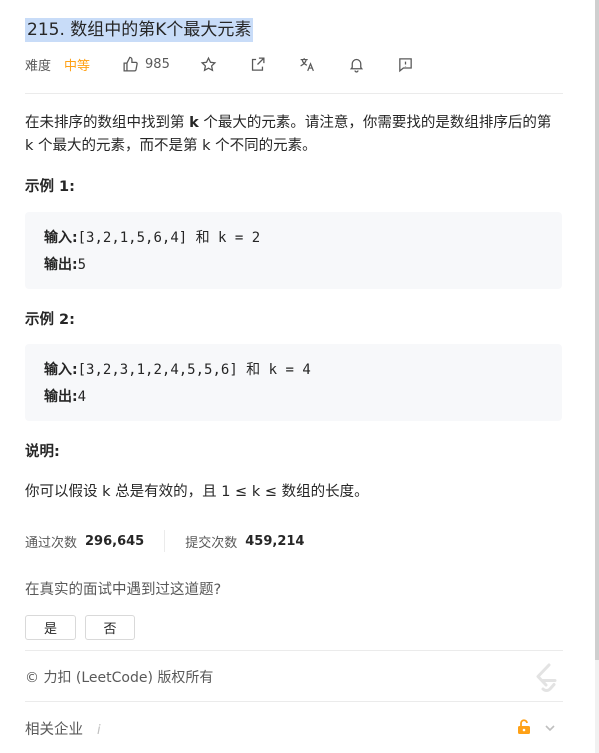 Image resolution: width=599 pixels, height=753 pixels. I want to click on example-2-input-label: 输入:, so click(61, 370).